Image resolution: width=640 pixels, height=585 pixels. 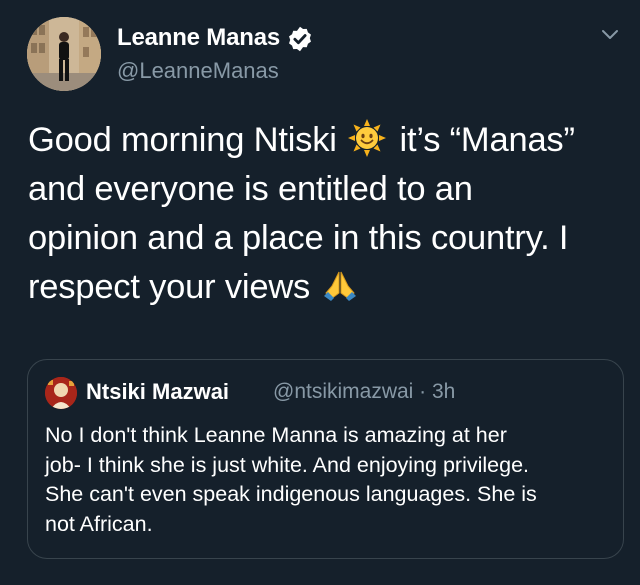 I want to click on tweet-text-line: and everyone is entitled to an, so click(x=250, y=189).